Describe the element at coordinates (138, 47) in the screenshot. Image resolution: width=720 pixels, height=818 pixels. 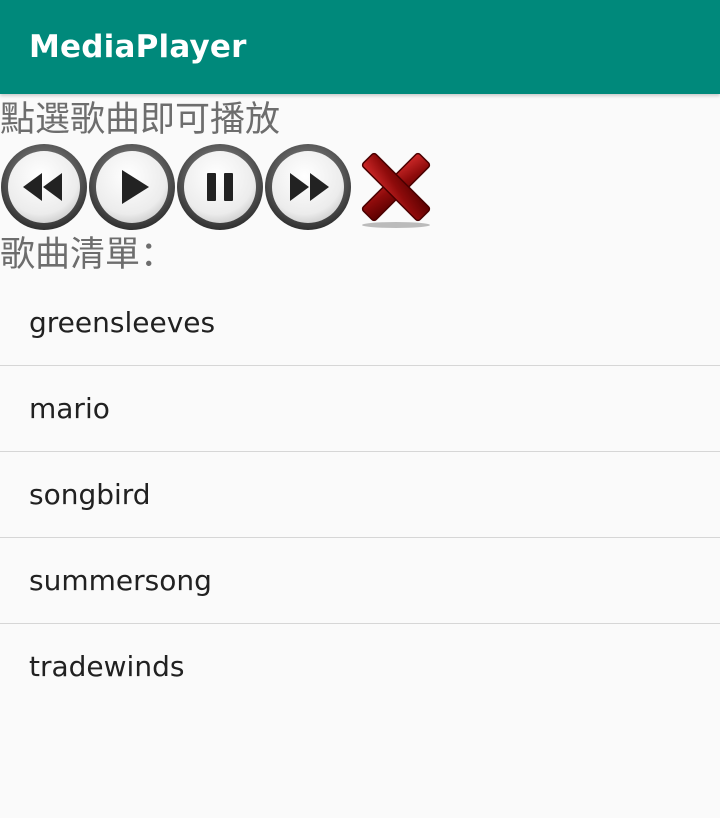
I see `app-title: MediaPlayer` at that location.